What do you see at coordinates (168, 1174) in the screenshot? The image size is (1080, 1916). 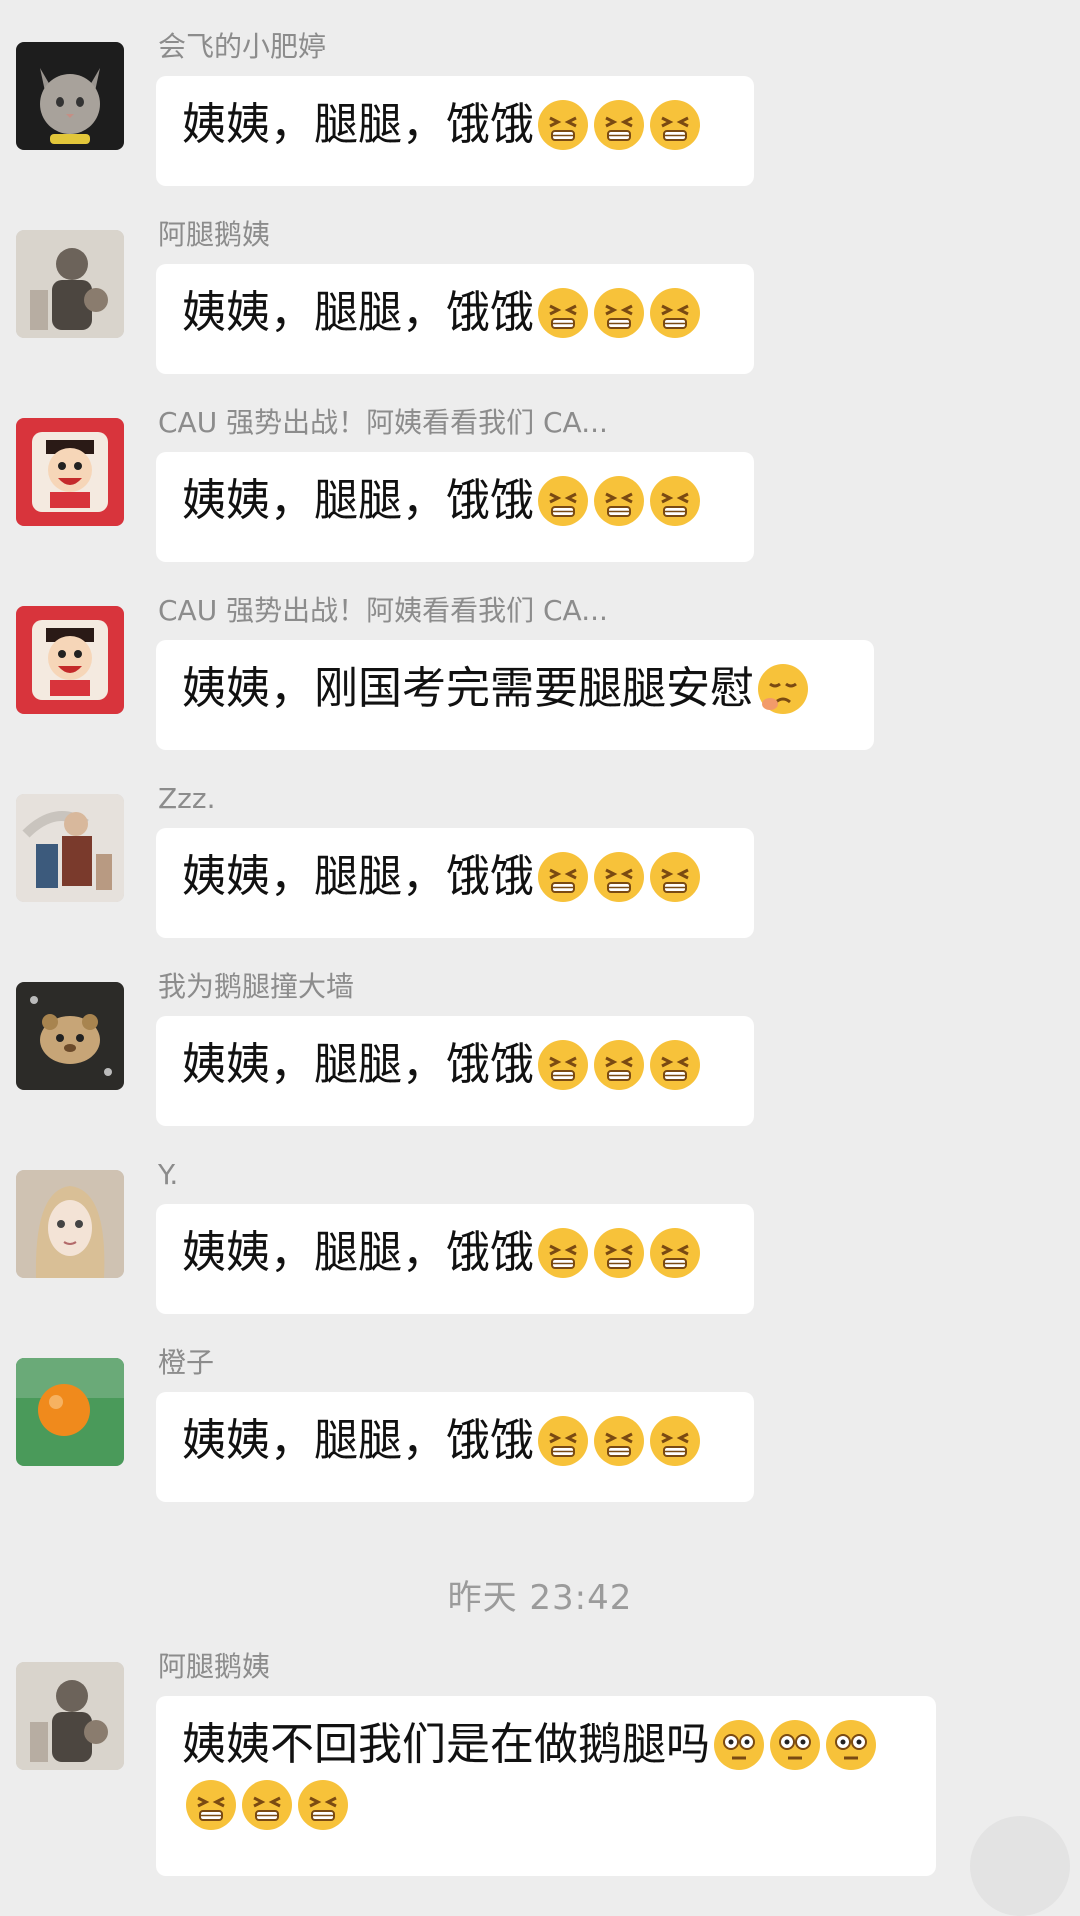 I see `sender-name: Y.` at bounding box center [168, 1174].